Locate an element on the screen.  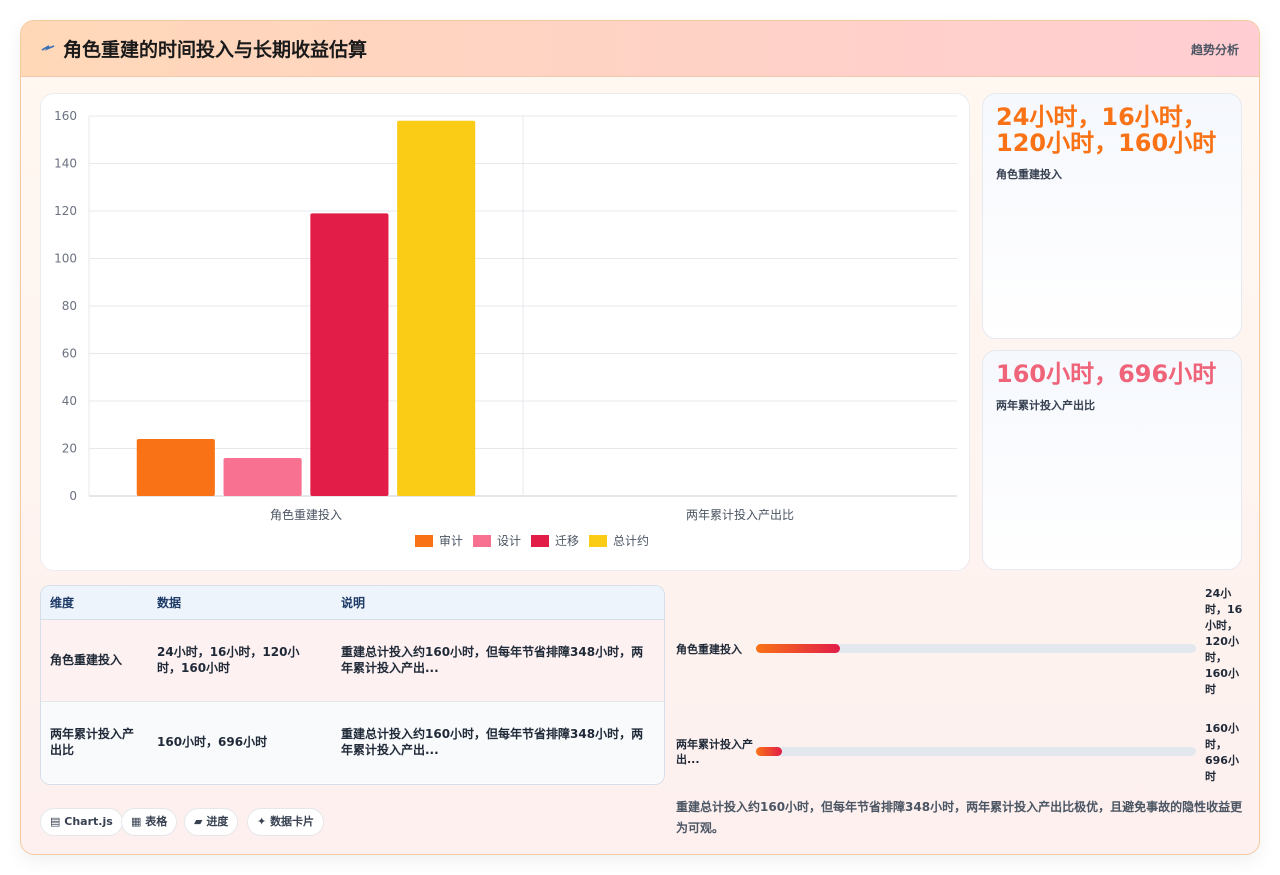
chip-chartjs: ▤ Chart.js is located at coordinates (81, 822).